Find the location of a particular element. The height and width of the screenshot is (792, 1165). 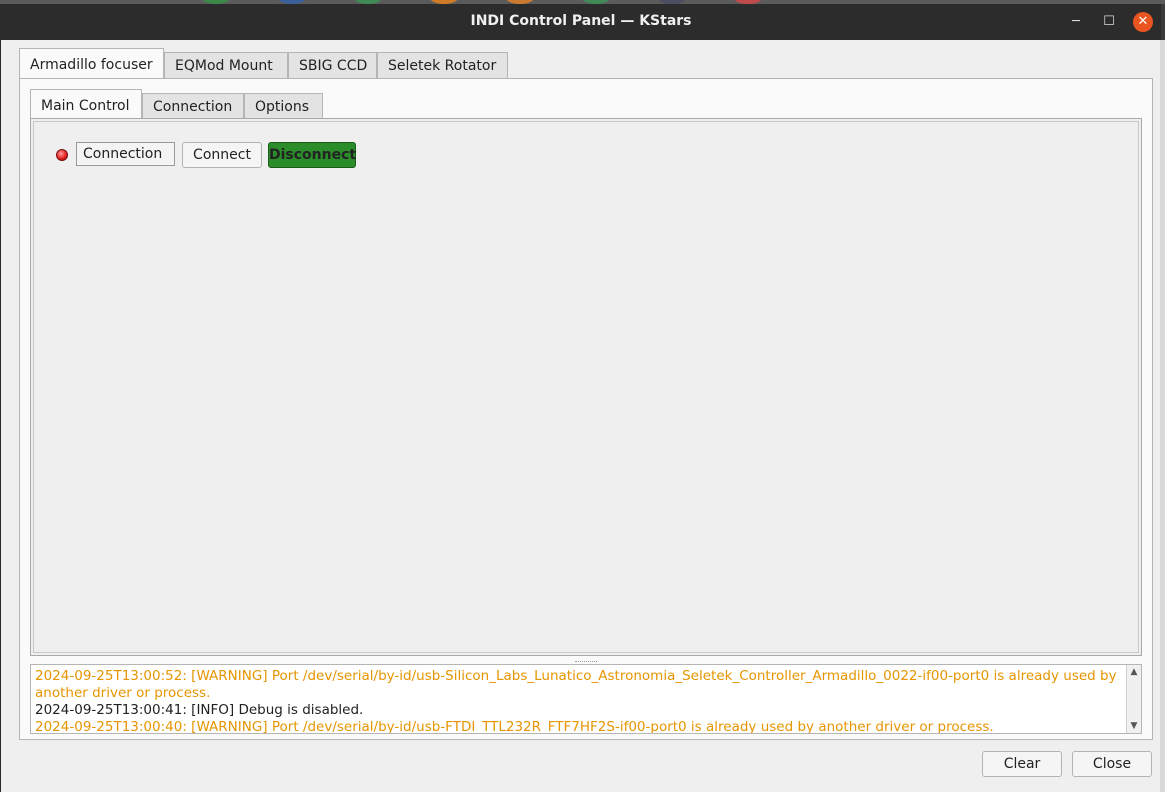

tab-seletek-rotator: Seletek Rotator is located at coordinates (442, 65).